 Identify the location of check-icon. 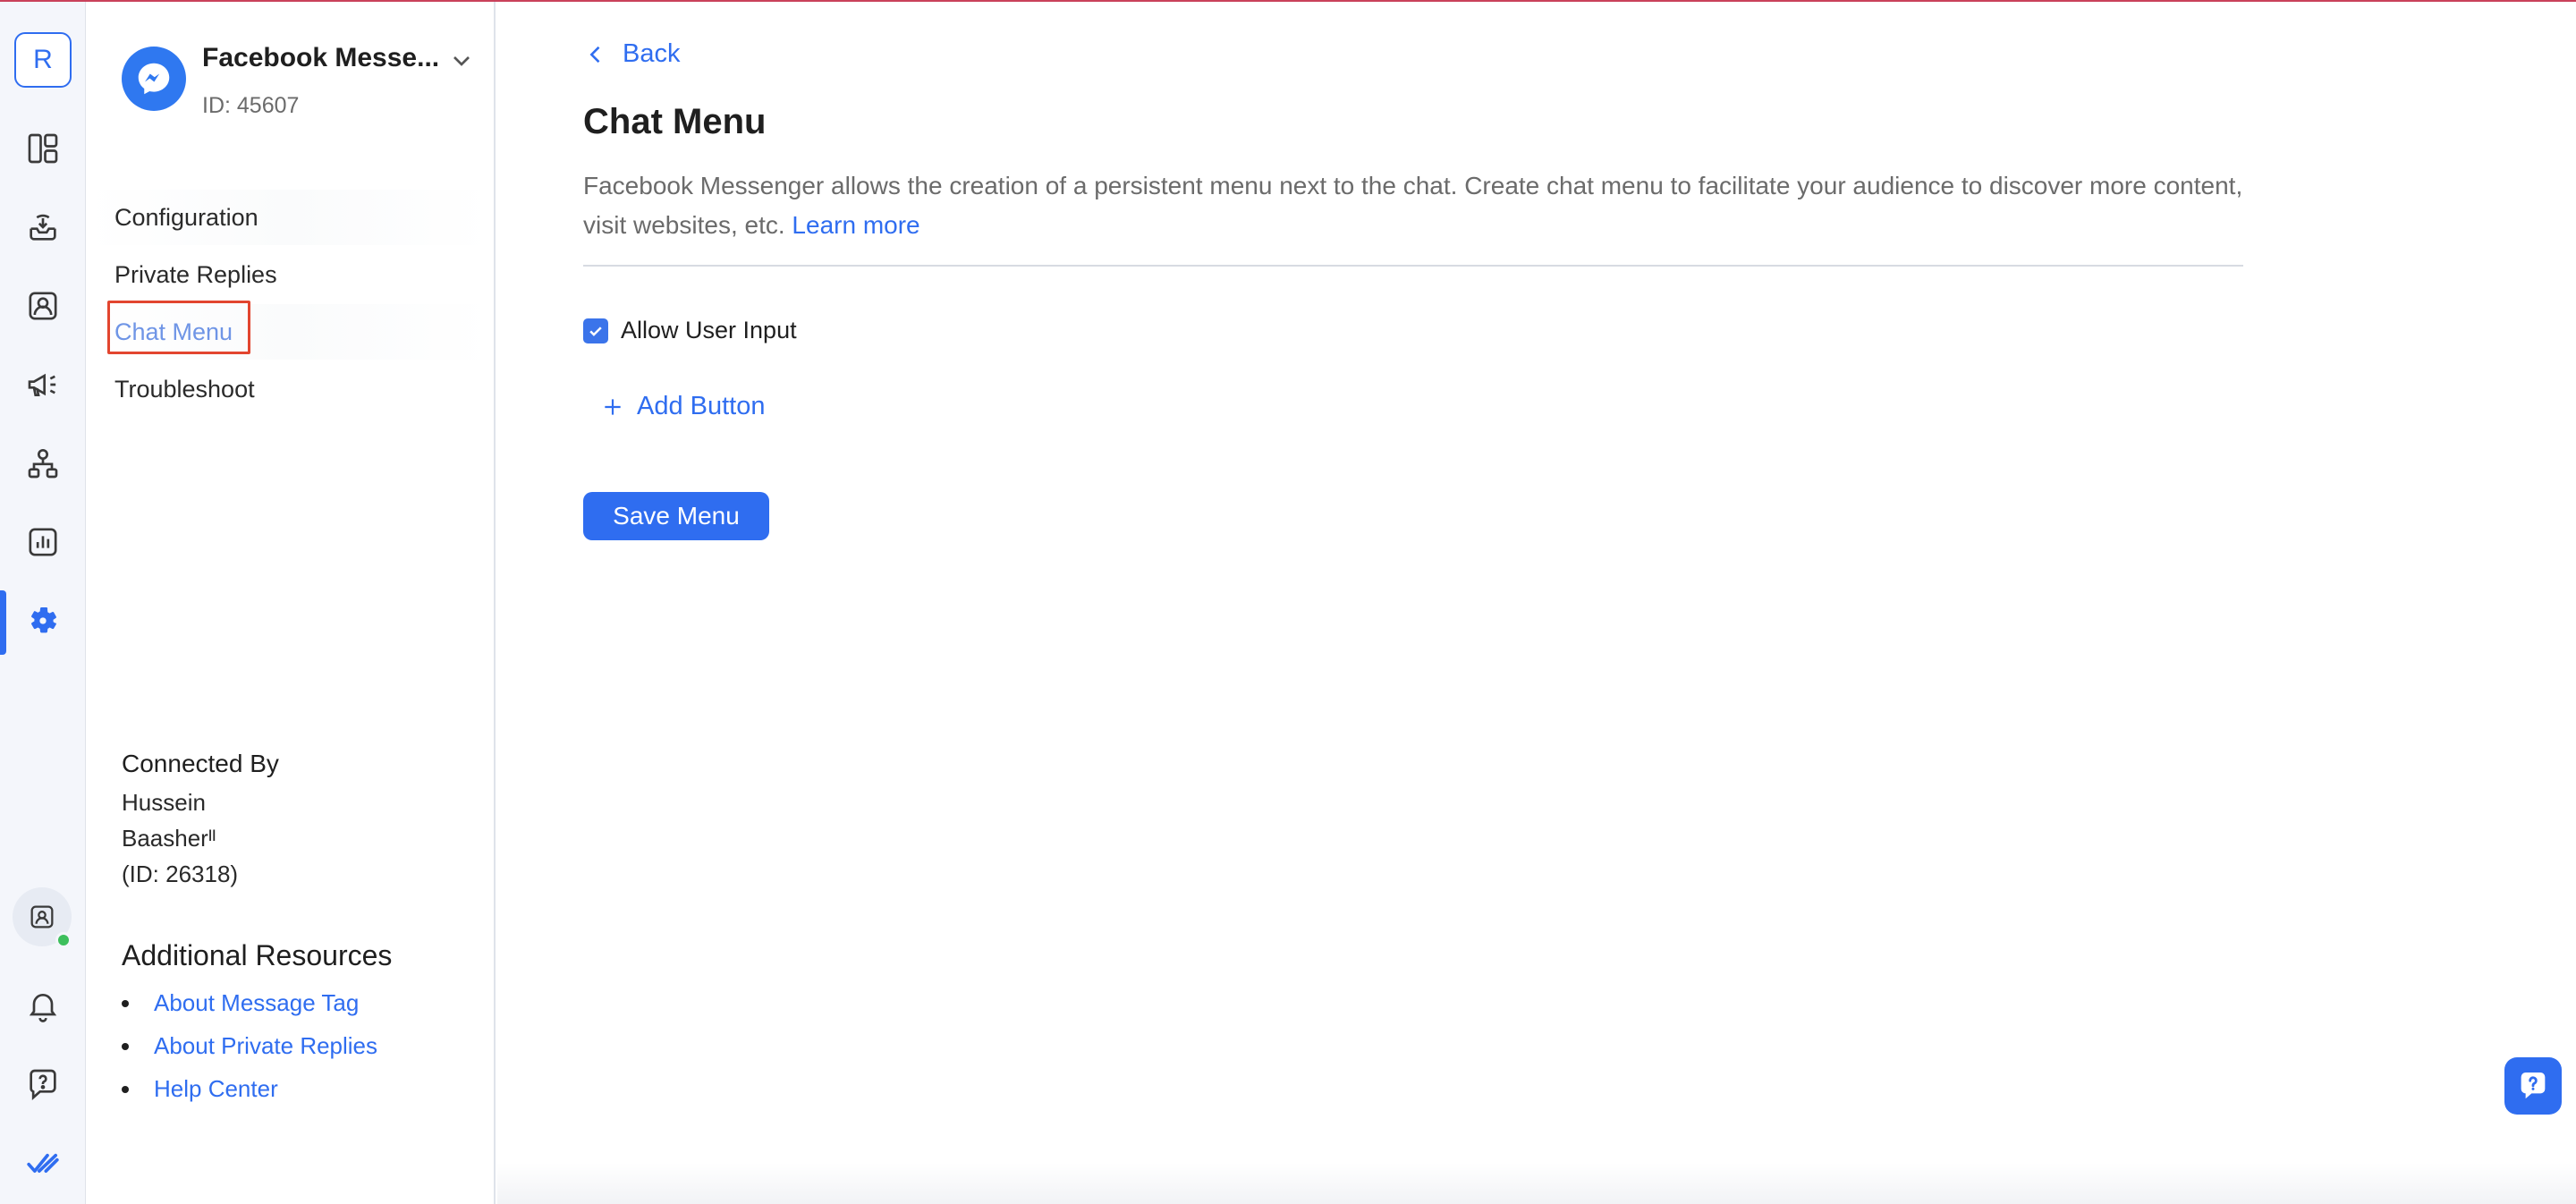
(595, 331).